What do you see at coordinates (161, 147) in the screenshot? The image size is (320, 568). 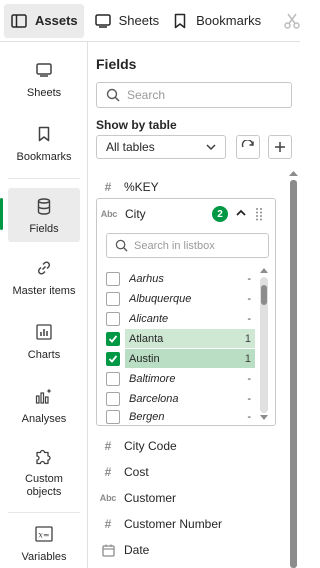 I see `table-select: All tables` at bounding box center [161, 147].